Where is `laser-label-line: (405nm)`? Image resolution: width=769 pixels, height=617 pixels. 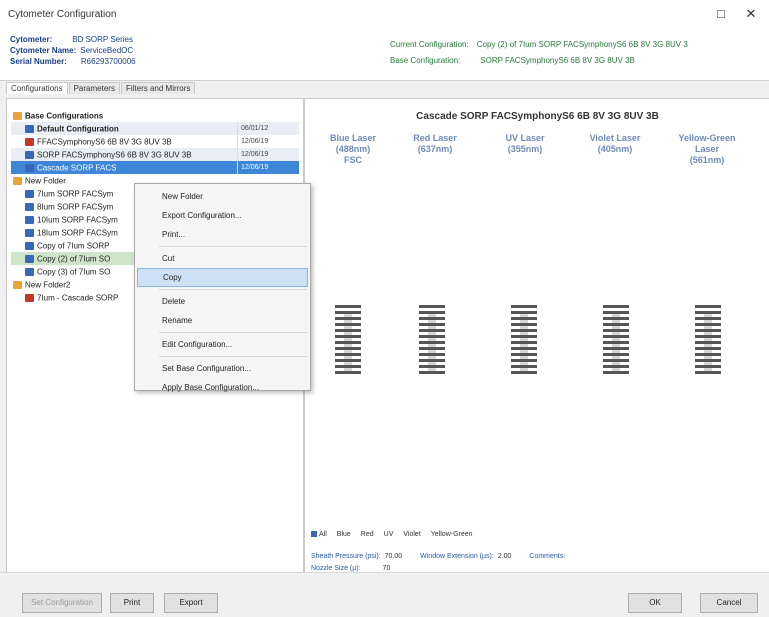
laser-label-line: (405nm) is located at coordinates (615, 149).